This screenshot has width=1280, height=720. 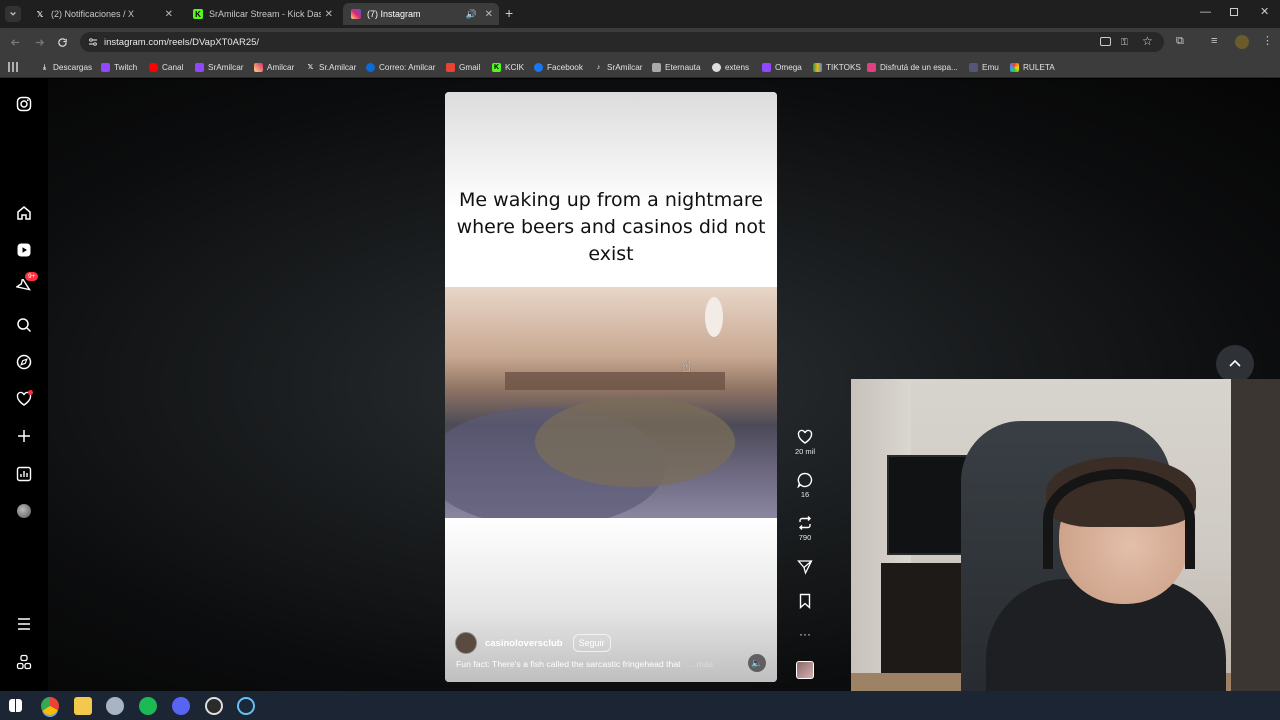 What do you see at coordinates (24, 104) in the screenshot?
I see `instagram-logo-icon` at bounding box center [24, 104].